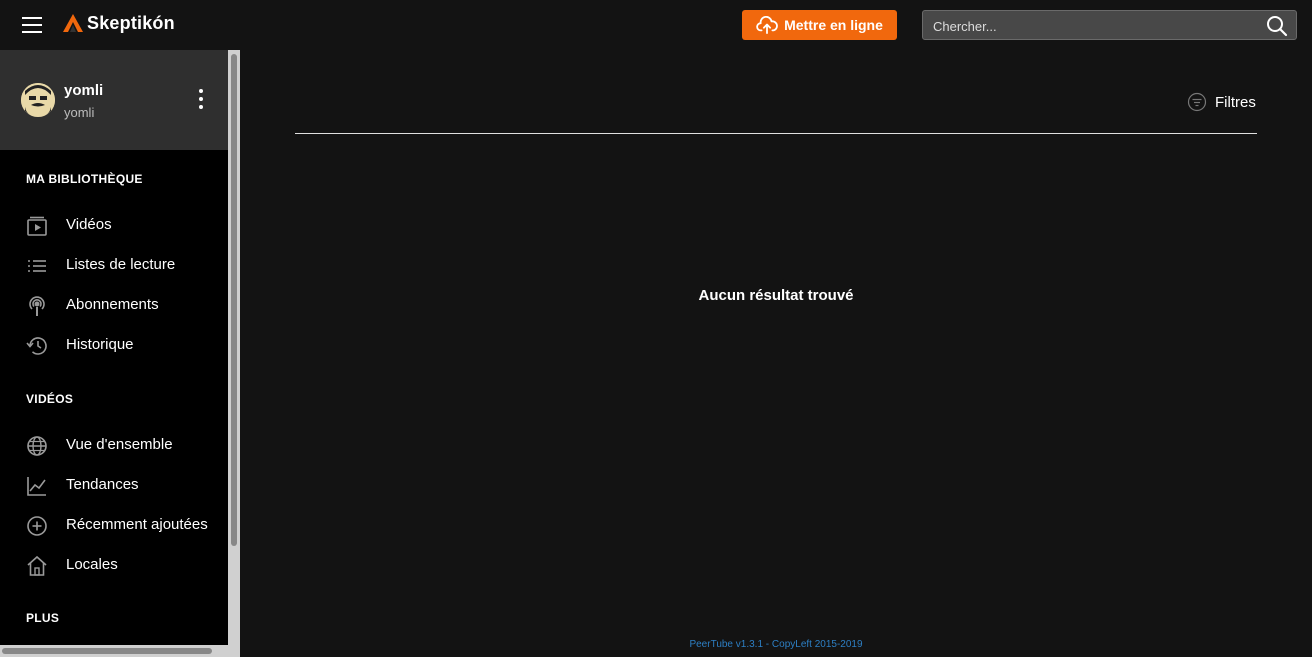  I want to click on sidebar-item-videos: Vidéos, so click(114, 225).